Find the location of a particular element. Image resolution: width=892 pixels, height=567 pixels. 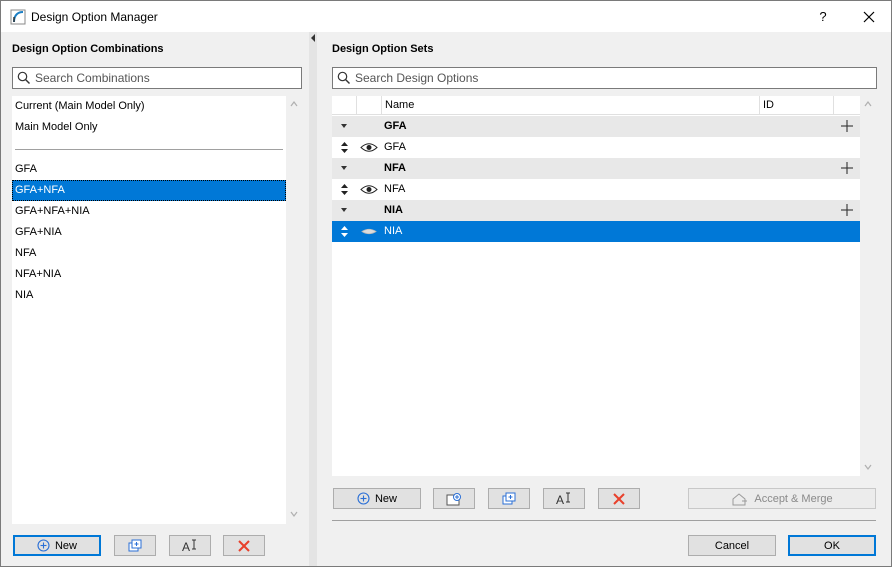

option-sets-heading: Design Option Sets is located at coordinates (383, 49).